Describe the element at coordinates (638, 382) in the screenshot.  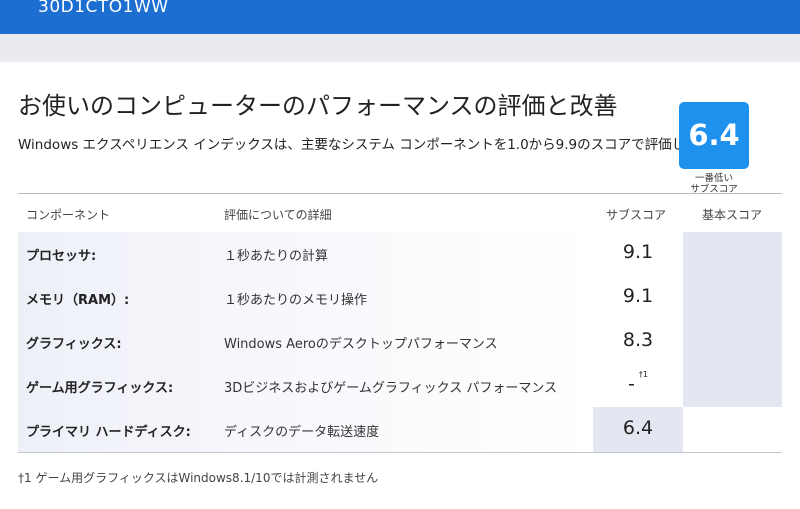
I see `row-subscore: - †1` at that location.